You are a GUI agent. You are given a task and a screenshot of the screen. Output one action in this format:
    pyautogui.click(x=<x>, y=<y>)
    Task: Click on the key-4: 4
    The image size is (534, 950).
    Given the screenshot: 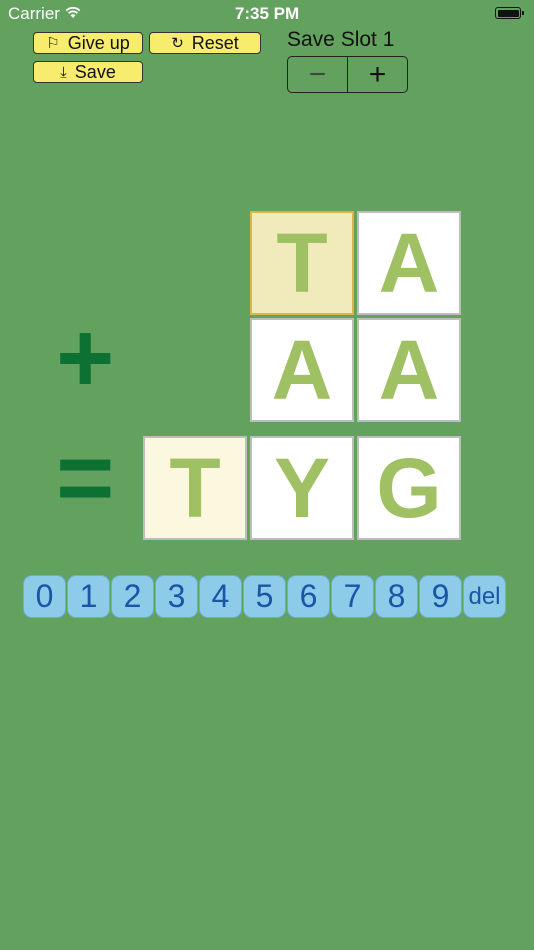 What is the action you would take?
    pyautogui.click(x=220, y=596)
    